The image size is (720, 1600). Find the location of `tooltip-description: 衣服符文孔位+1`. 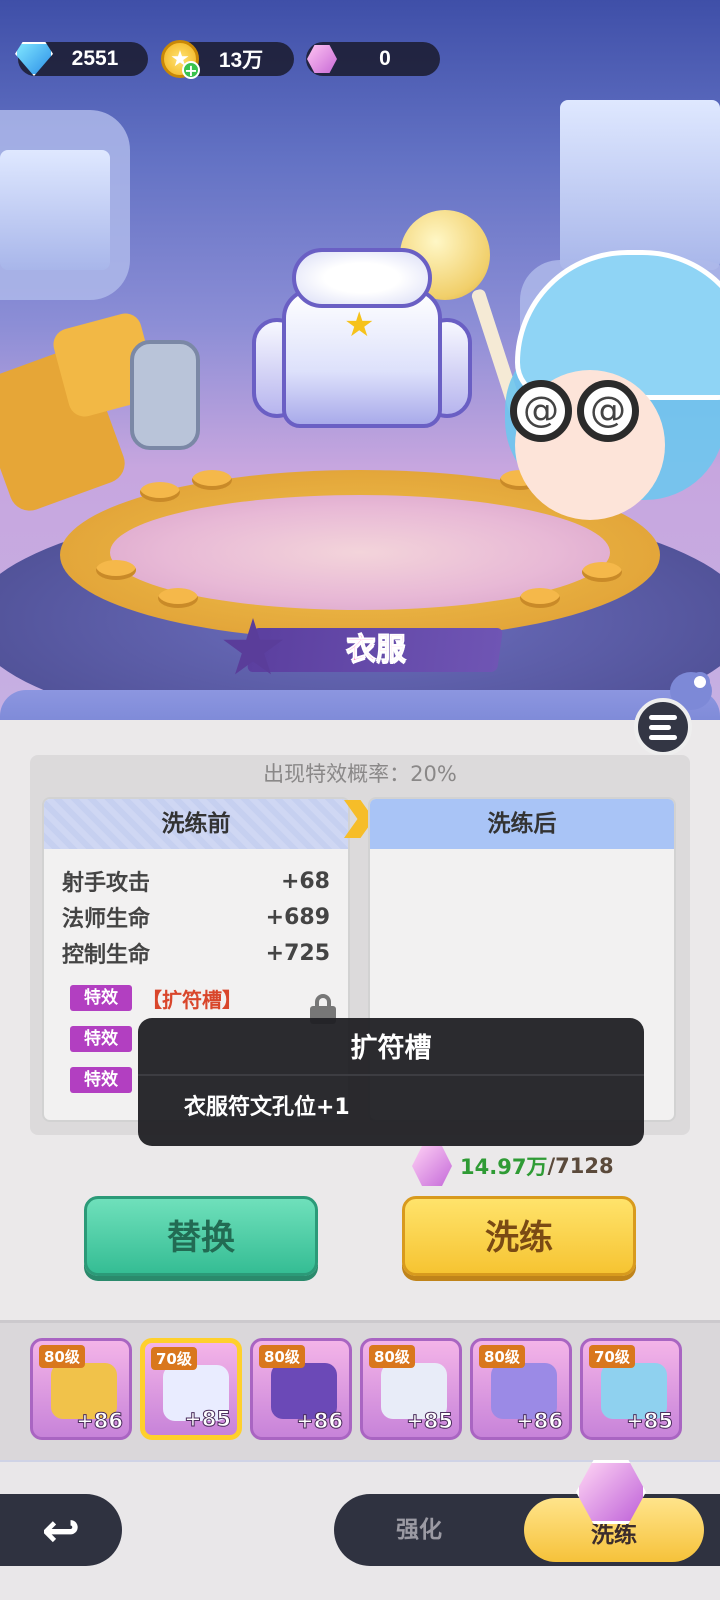

tooltip-description: 衣服符文孔位+1 is located at coordinates (267, 1107).